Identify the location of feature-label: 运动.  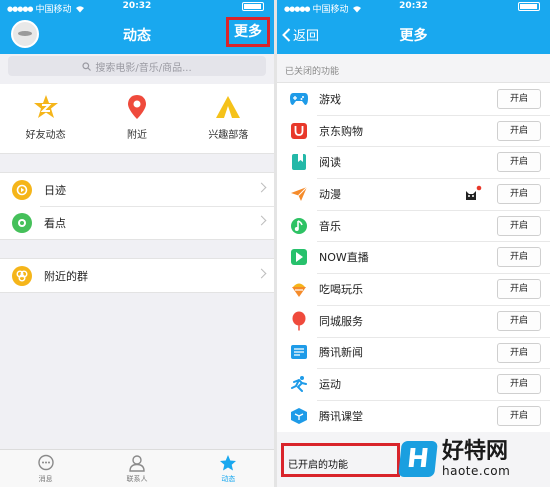
(330, 385).